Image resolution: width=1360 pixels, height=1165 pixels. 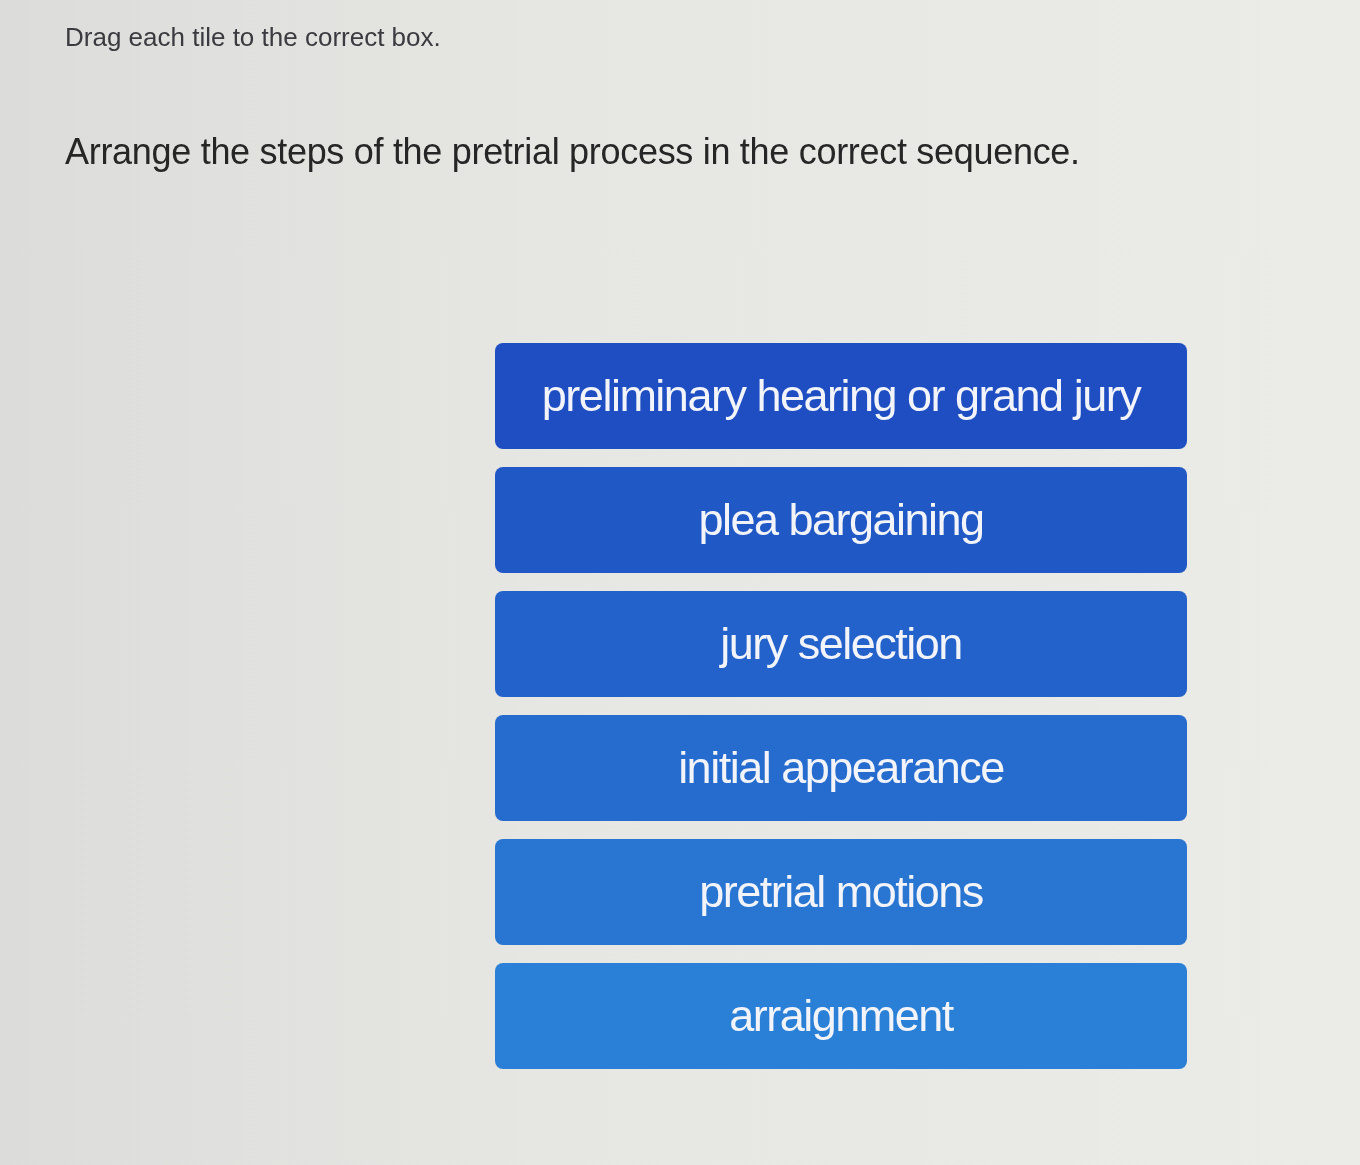 What do you see at coordinates (841, 768) in the screenshot?
I see `answer-tile: initial appearance` at bounding box center [841, 768].